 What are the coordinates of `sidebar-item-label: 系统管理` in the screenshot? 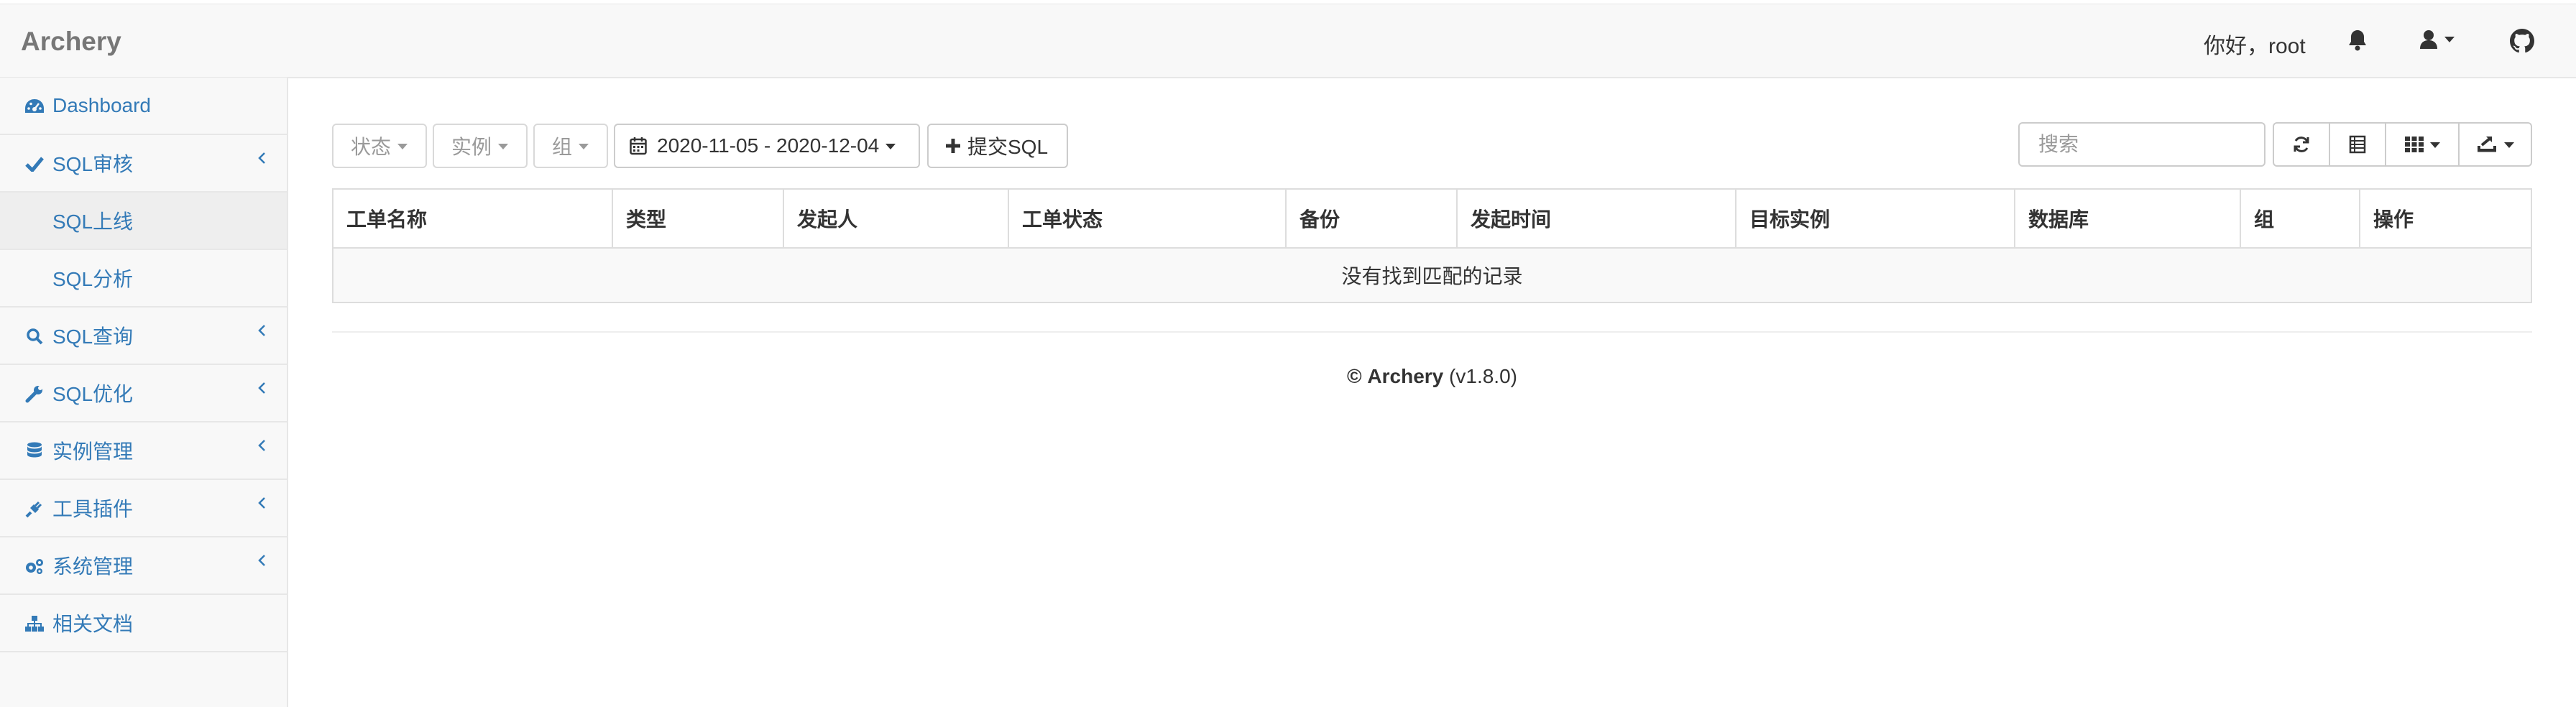 It's located at (93, 566).